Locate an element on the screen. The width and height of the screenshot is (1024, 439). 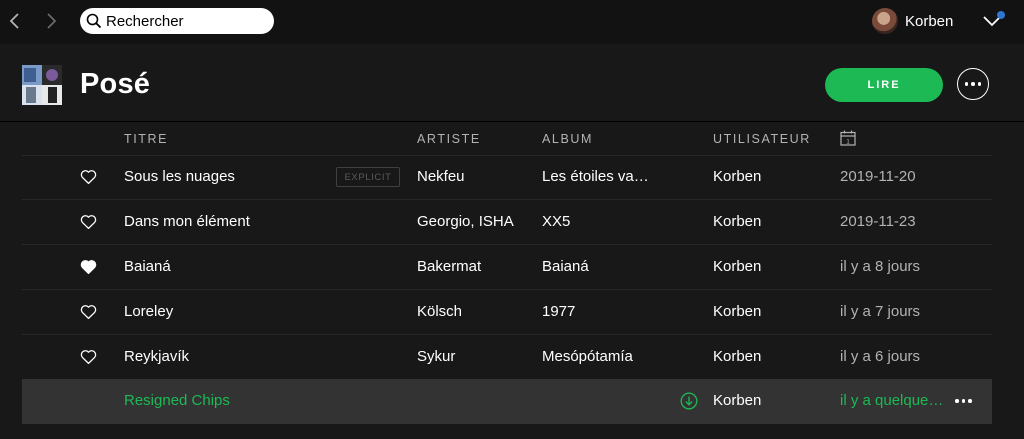
track-title: Reykjavík is located at coordinates (156, 357).